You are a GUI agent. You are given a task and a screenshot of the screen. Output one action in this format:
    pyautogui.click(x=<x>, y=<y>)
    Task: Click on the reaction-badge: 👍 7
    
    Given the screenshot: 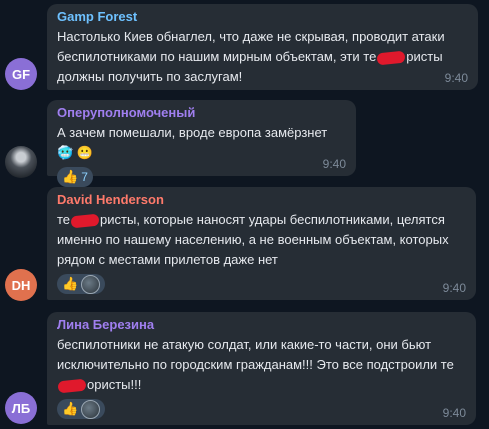 What is the action you would take?
    pyautogui.click(x=75, y=177)
    